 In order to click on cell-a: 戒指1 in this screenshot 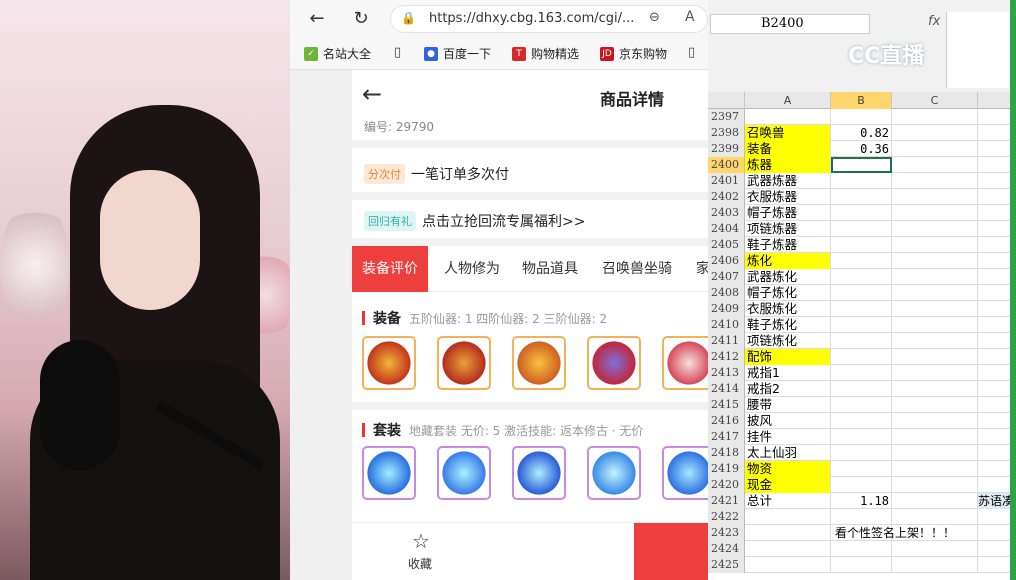, I will do `click(788, 373)`.